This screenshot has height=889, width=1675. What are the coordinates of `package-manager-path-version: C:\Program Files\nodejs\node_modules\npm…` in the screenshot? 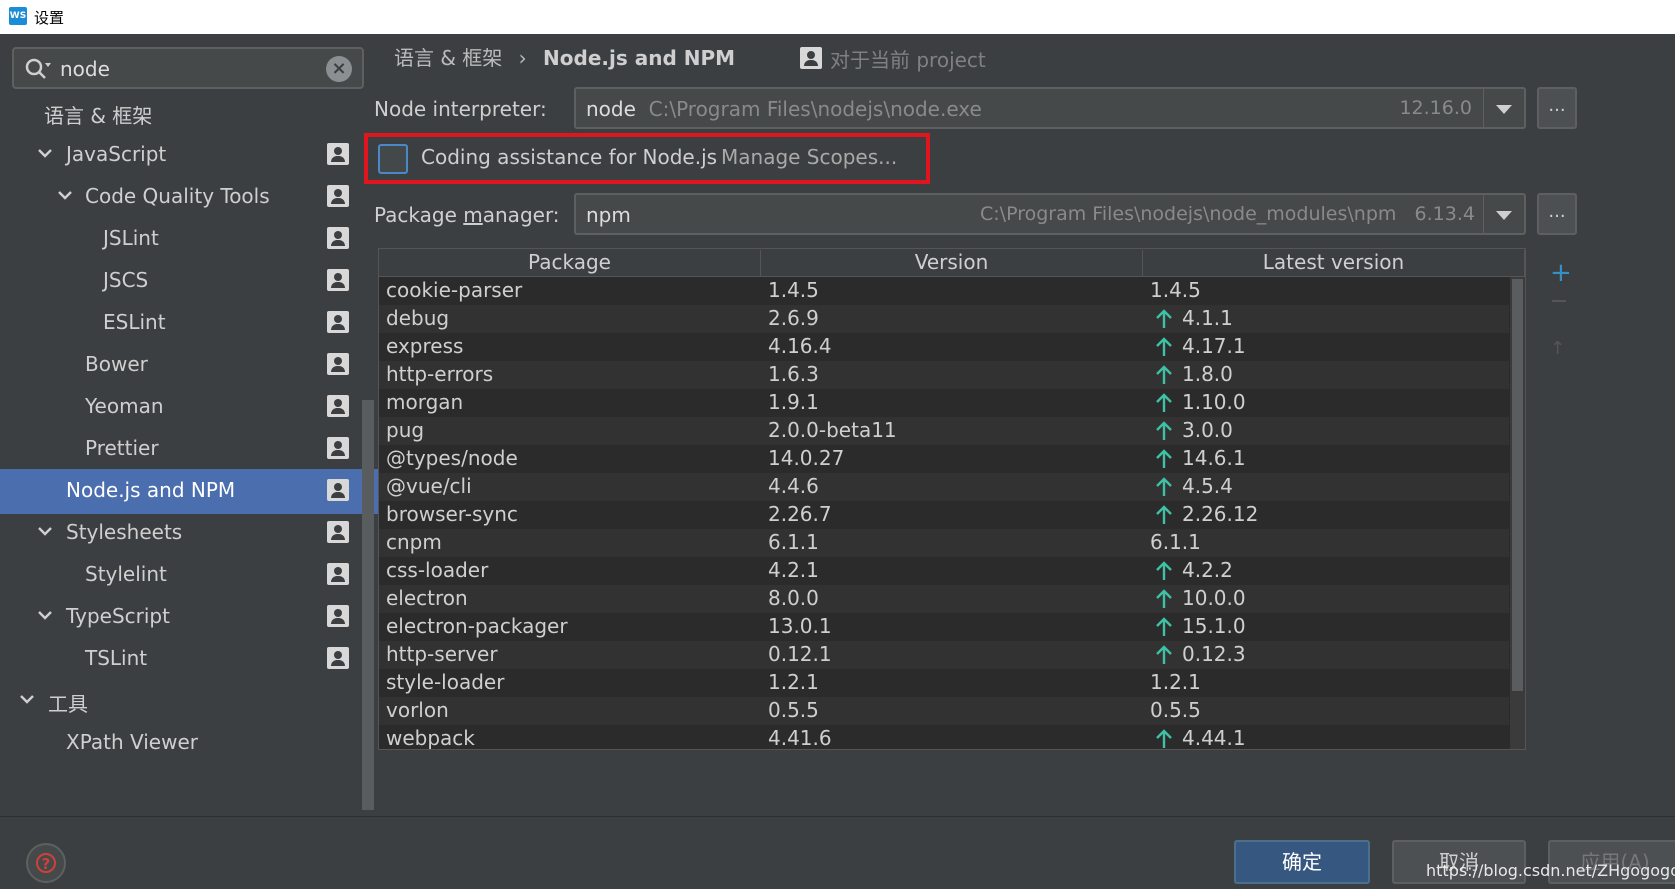 It's located at (1227, 214).